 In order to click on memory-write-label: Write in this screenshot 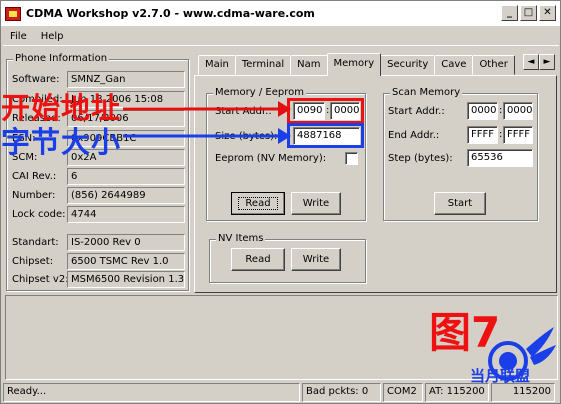, I will do `click(316, 203)`.